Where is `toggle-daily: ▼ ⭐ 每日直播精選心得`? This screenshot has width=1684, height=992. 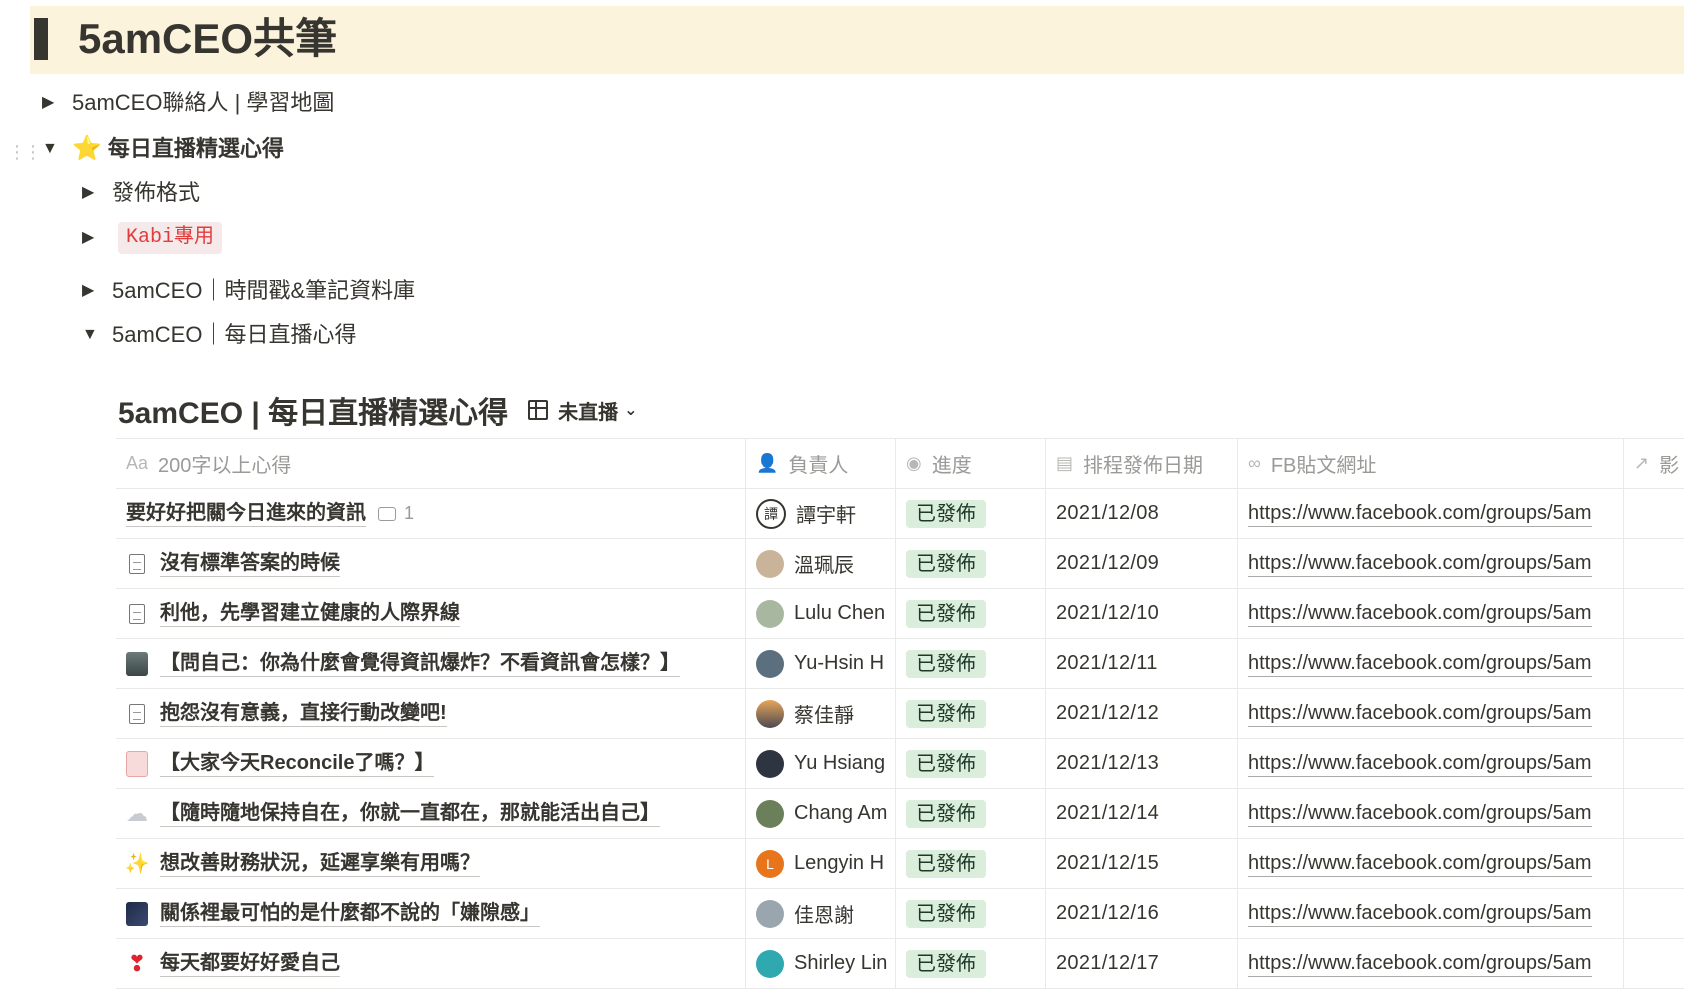
toggle-daily: ▼ ⭐ 每日直播精選心得 is located at coordinates (163, 149).